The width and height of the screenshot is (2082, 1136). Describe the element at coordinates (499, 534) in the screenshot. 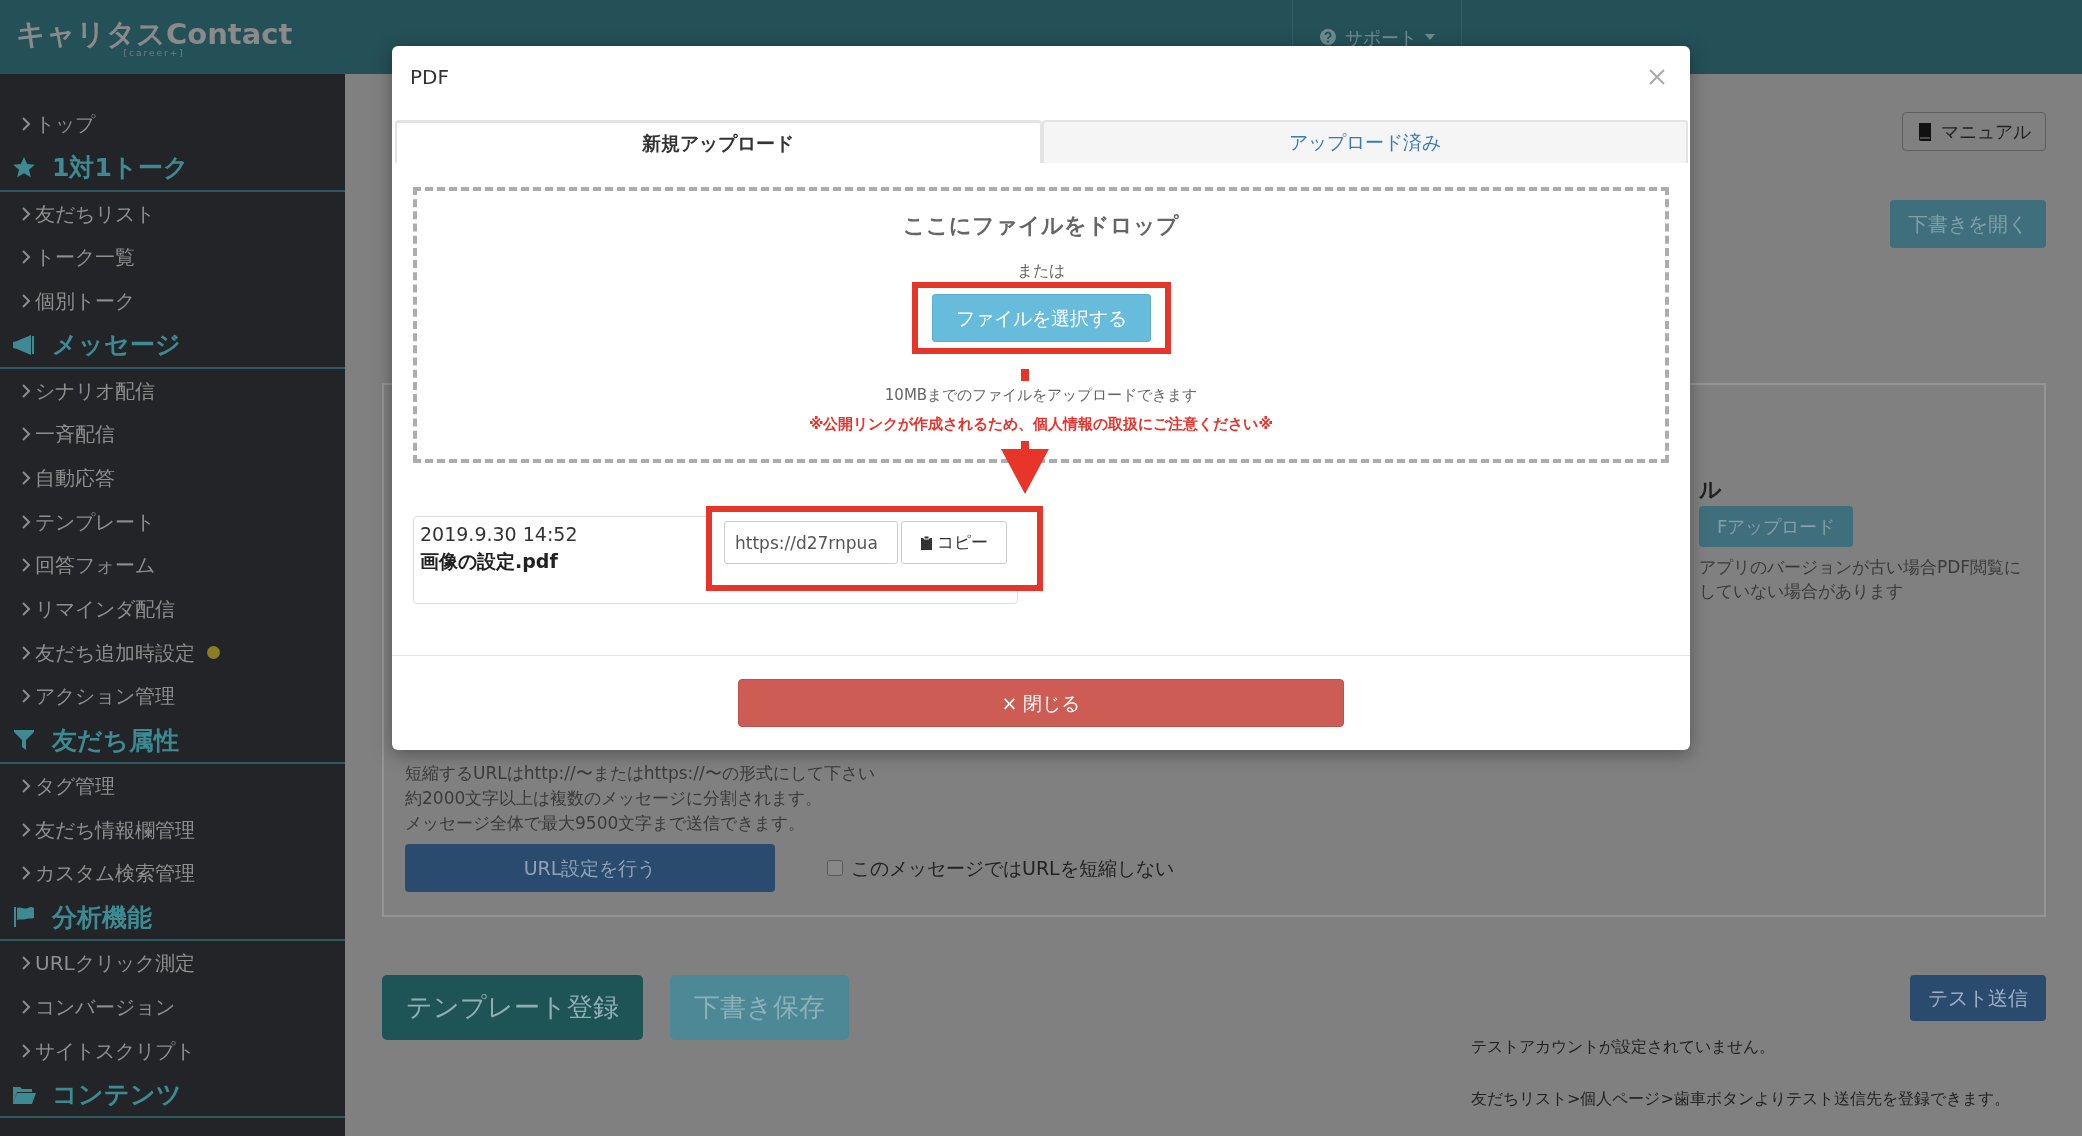

I see `file-date: 2019.9.30 14:52` at that location.